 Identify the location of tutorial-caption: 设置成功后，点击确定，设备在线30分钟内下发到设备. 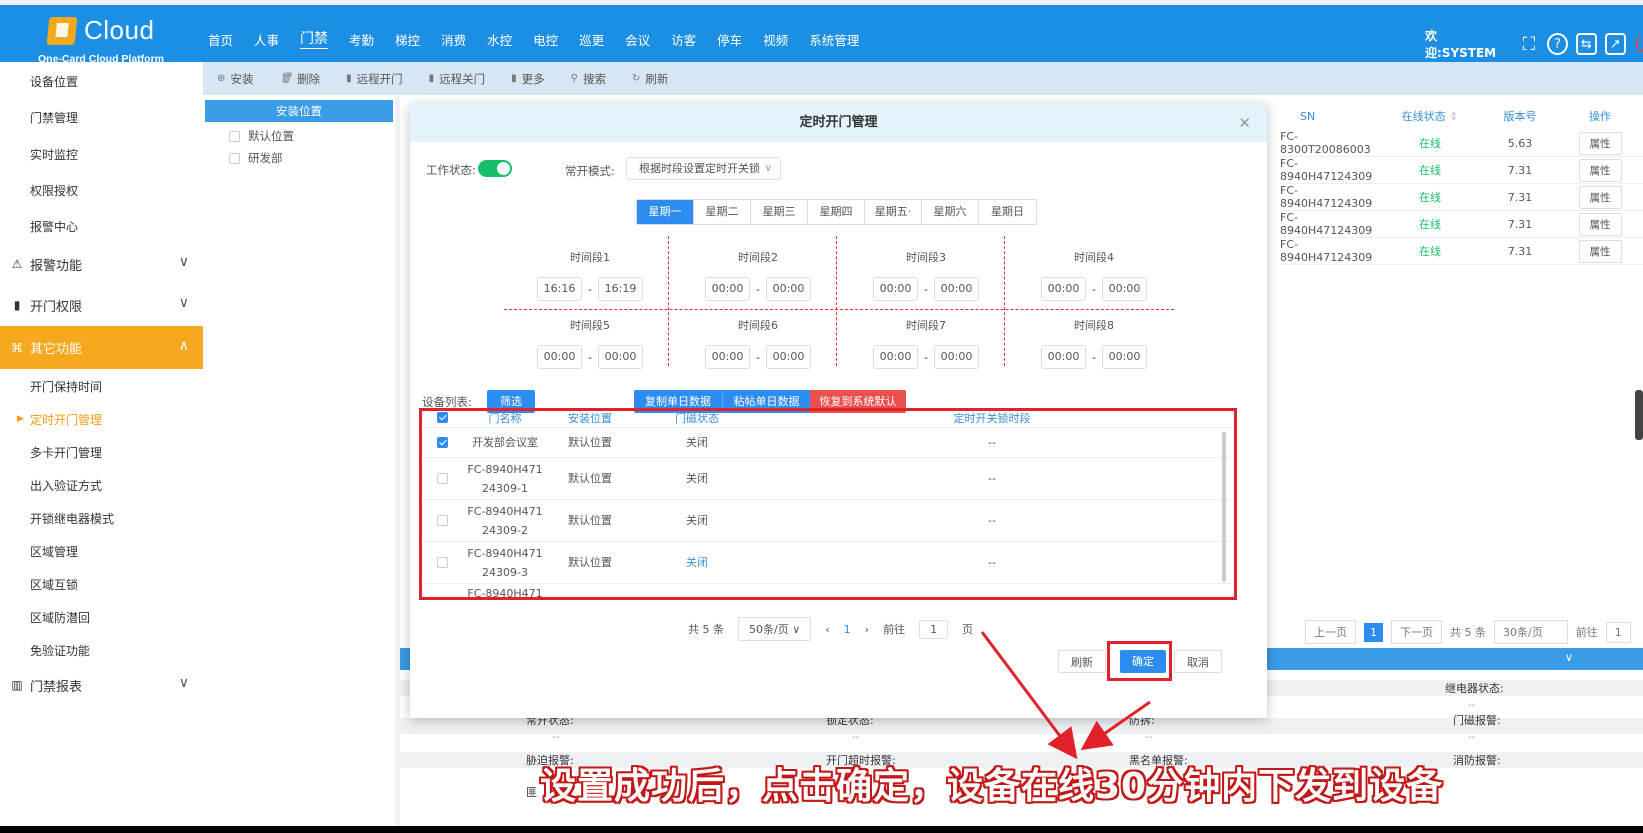
(992, 786).